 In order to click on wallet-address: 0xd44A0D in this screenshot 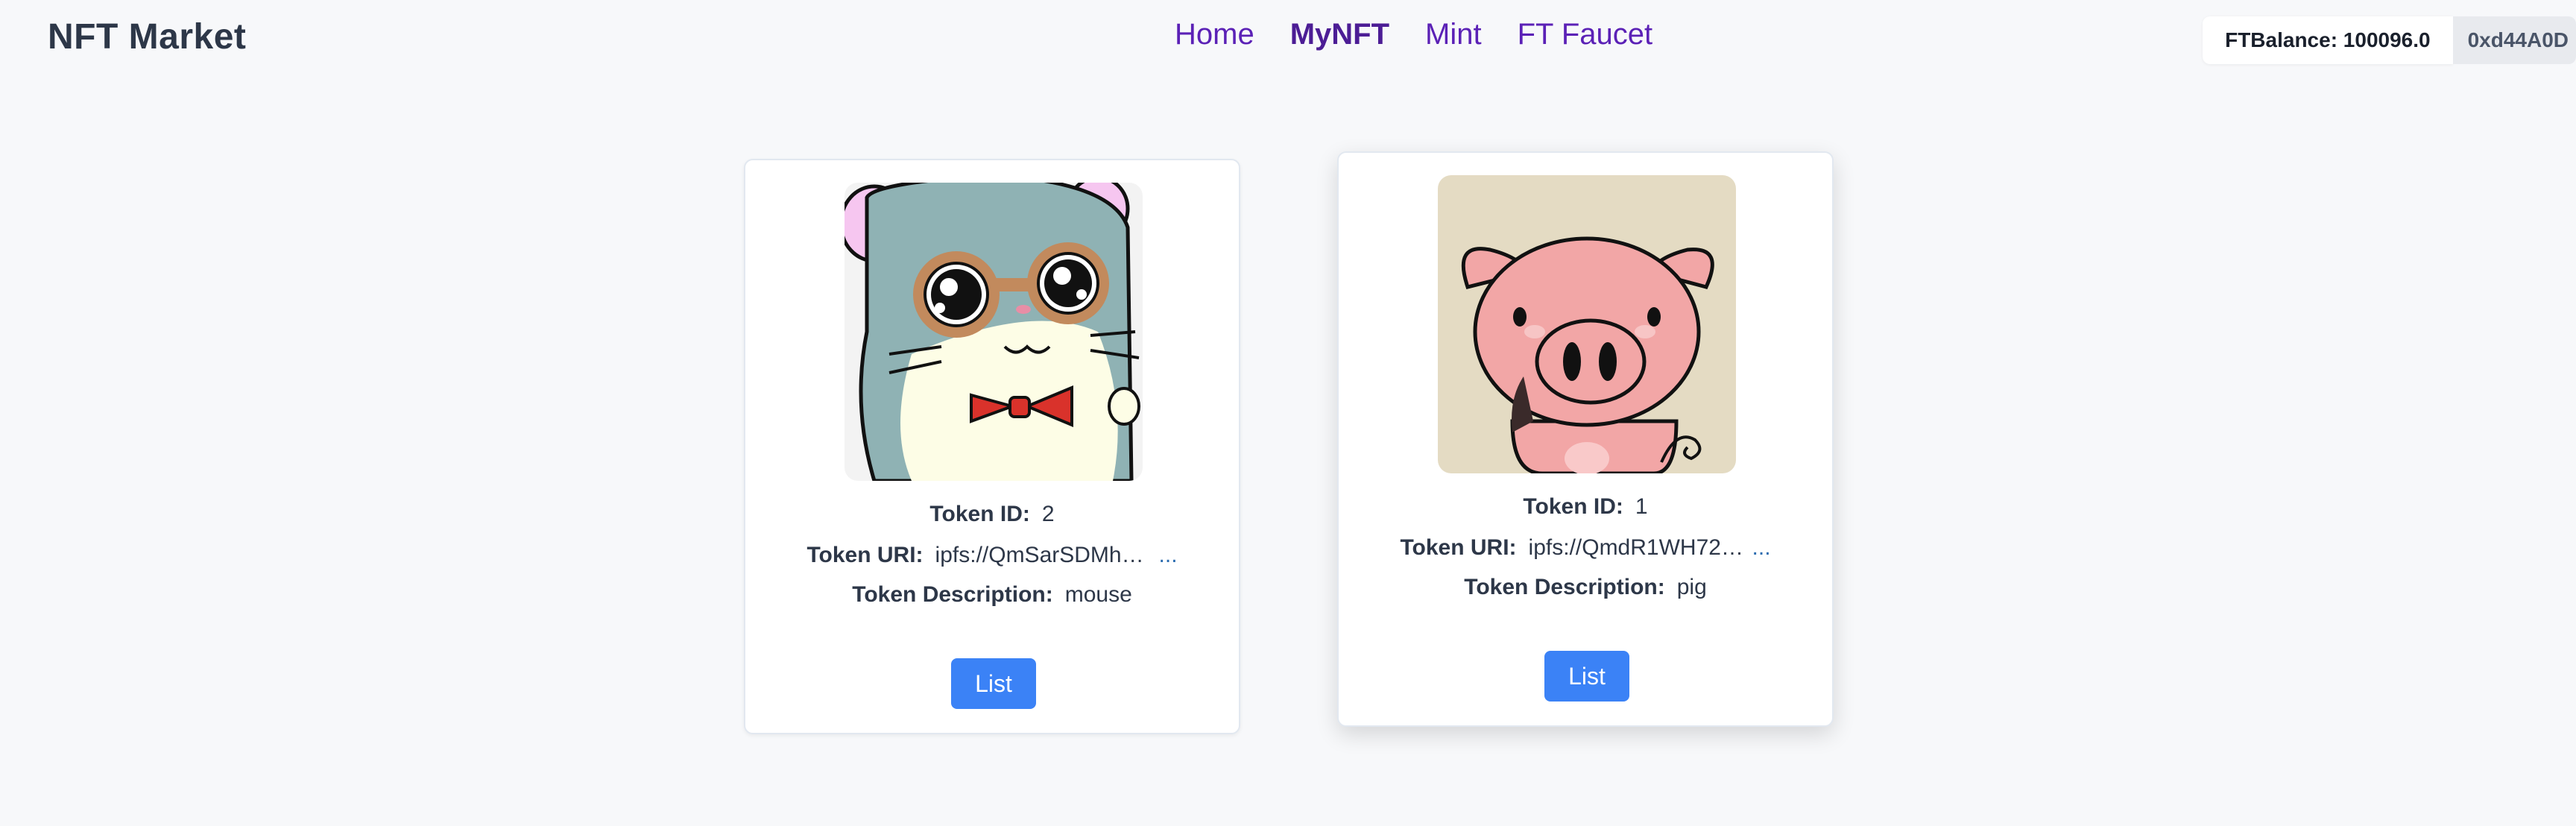, I will do `click(2514, 40)`.